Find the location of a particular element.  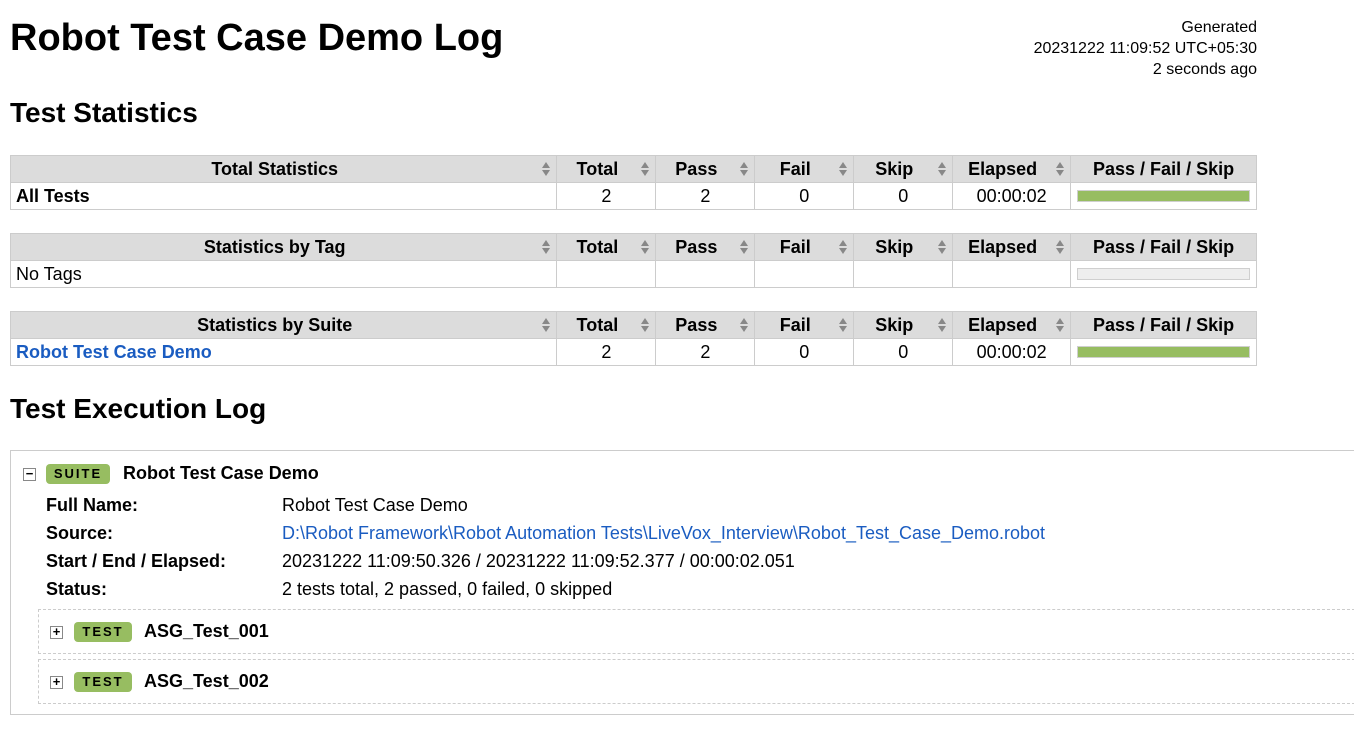

row-name: Robot Test Case Demo is located at coordinates (283, 352).